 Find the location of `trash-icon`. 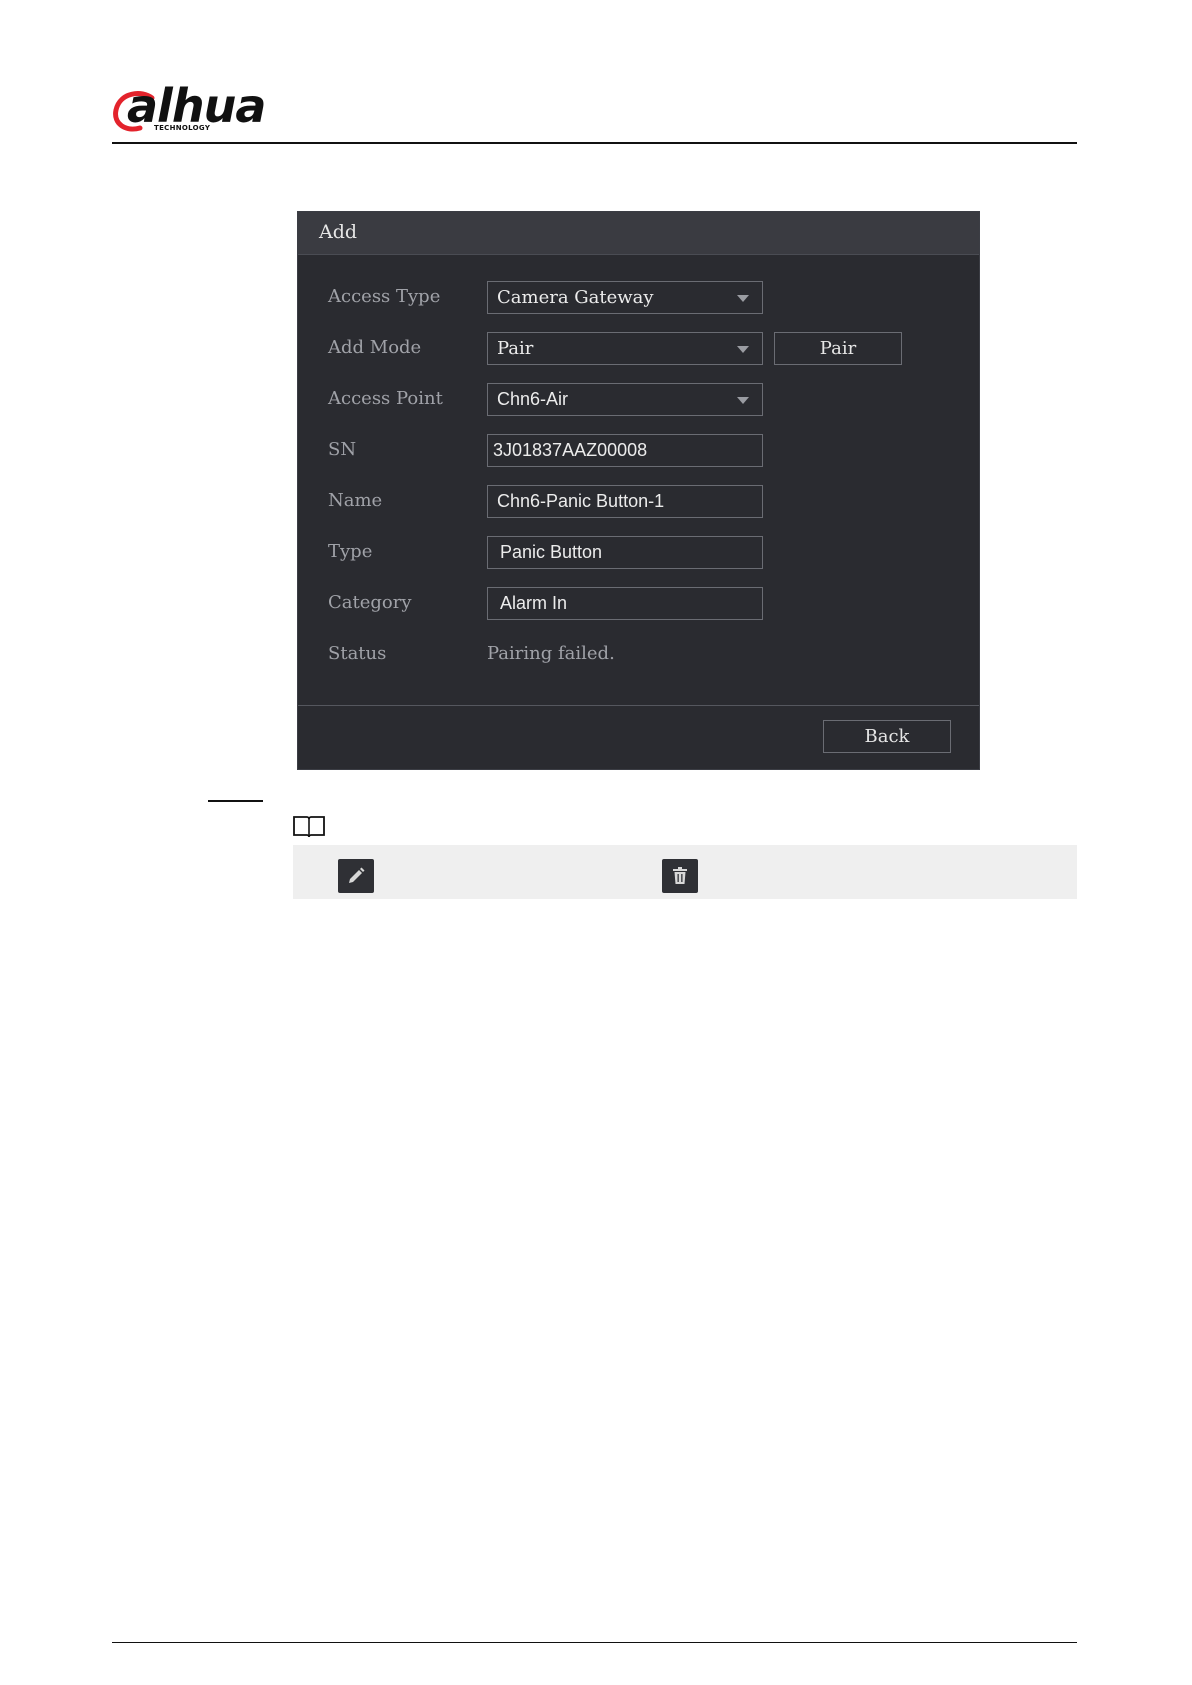

trash-icon is located at coordinates (680, 875).